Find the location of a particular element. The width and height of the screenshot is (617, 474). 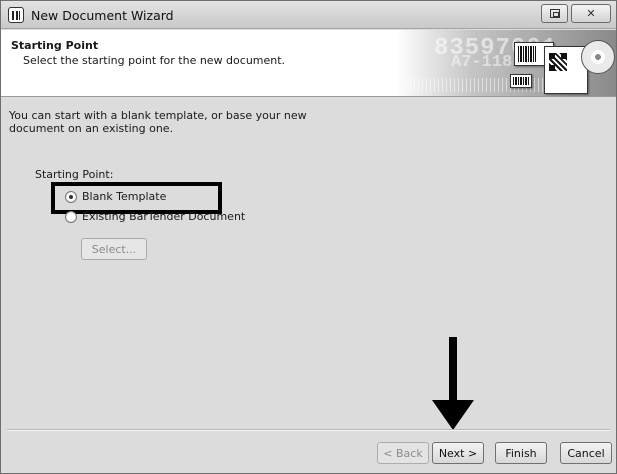

radio-button is located at coordinates (71, 216).